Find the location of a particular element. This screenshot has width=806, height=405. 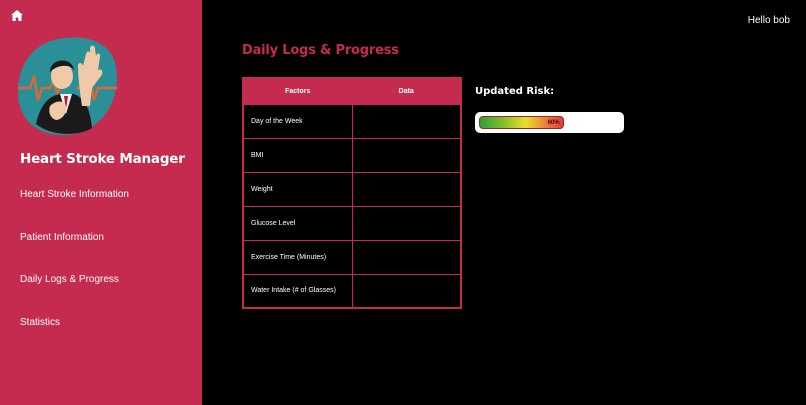

data-cell-weight is located at coordinates (406, 189).